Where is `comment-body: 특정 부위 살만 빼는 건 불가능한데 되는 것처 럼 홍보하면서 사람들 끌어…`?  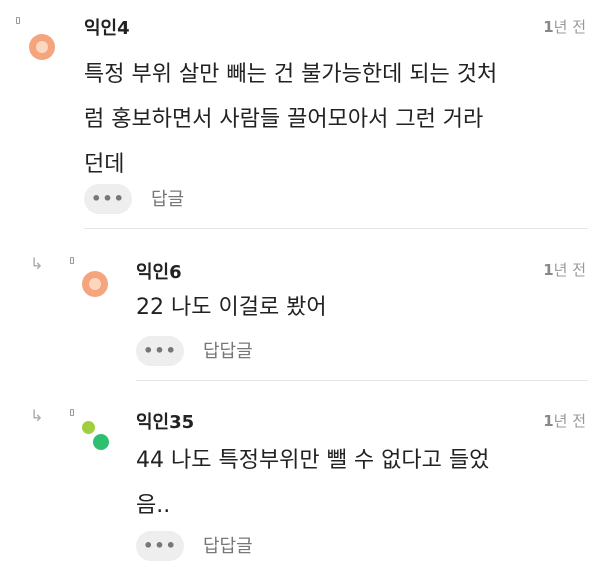
comment-body: 특정 부위 살만 빼는 건 불가능한데 되는 것처 럼 홍보하면서 사람들 끌어… is located at coordinates (291, 119).